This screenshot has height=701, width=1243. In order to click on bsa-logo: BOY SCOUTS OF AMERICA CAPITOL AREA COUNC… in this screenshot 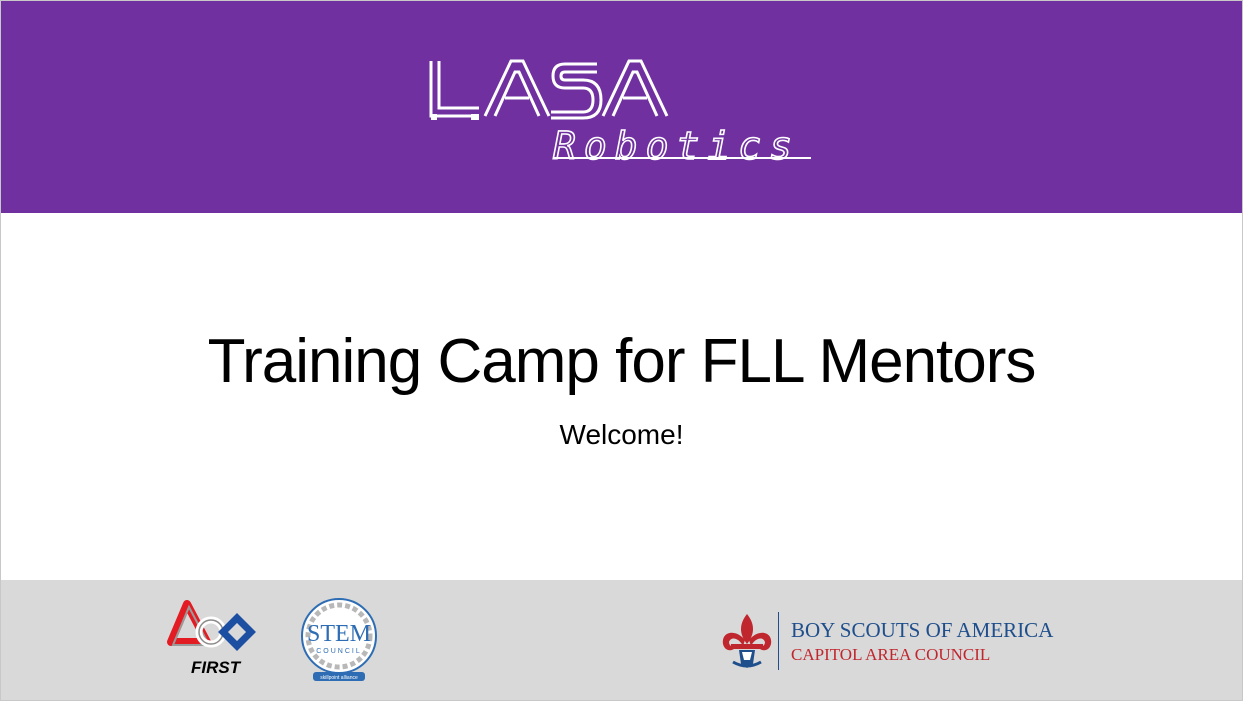, I will do `click(899, 642)`.